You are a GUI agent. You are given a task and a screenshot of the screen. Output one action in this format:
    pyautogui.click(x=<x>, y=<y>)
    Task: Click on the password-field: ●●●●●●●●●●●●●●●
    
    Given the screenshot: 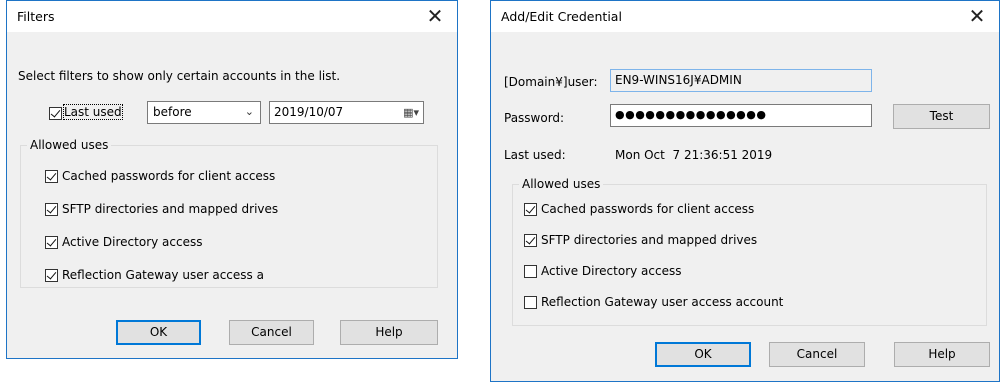 What is the action you would take?
    pyautogui.click(x=741, y=115)
    